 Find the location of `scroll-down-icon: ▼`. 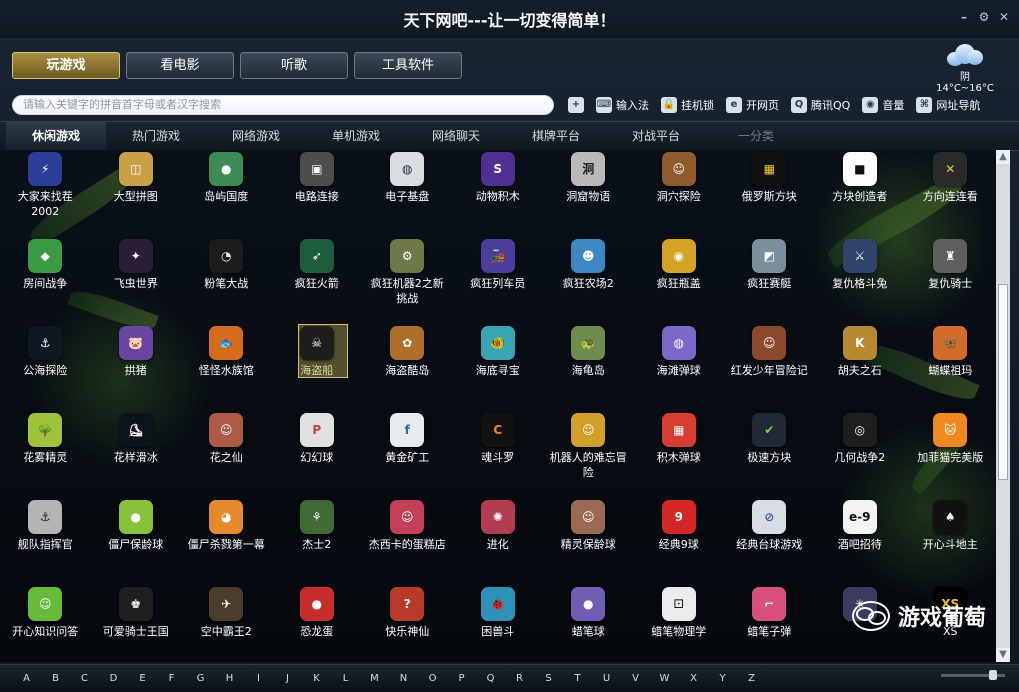

scroll-down-icon: ▼ is located at coordinates (1003, 655).